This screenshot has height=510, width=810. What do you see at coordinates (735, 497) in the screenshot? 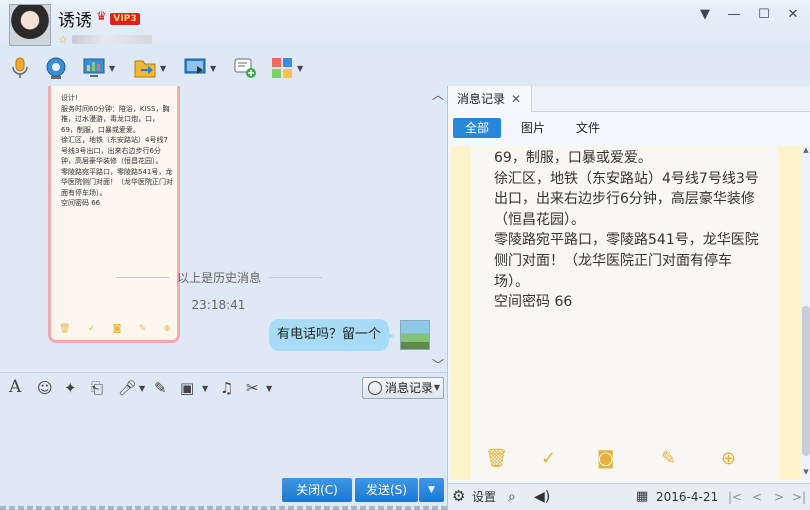
I see `first-page-icon: |<` at bounding box center [735, 497].